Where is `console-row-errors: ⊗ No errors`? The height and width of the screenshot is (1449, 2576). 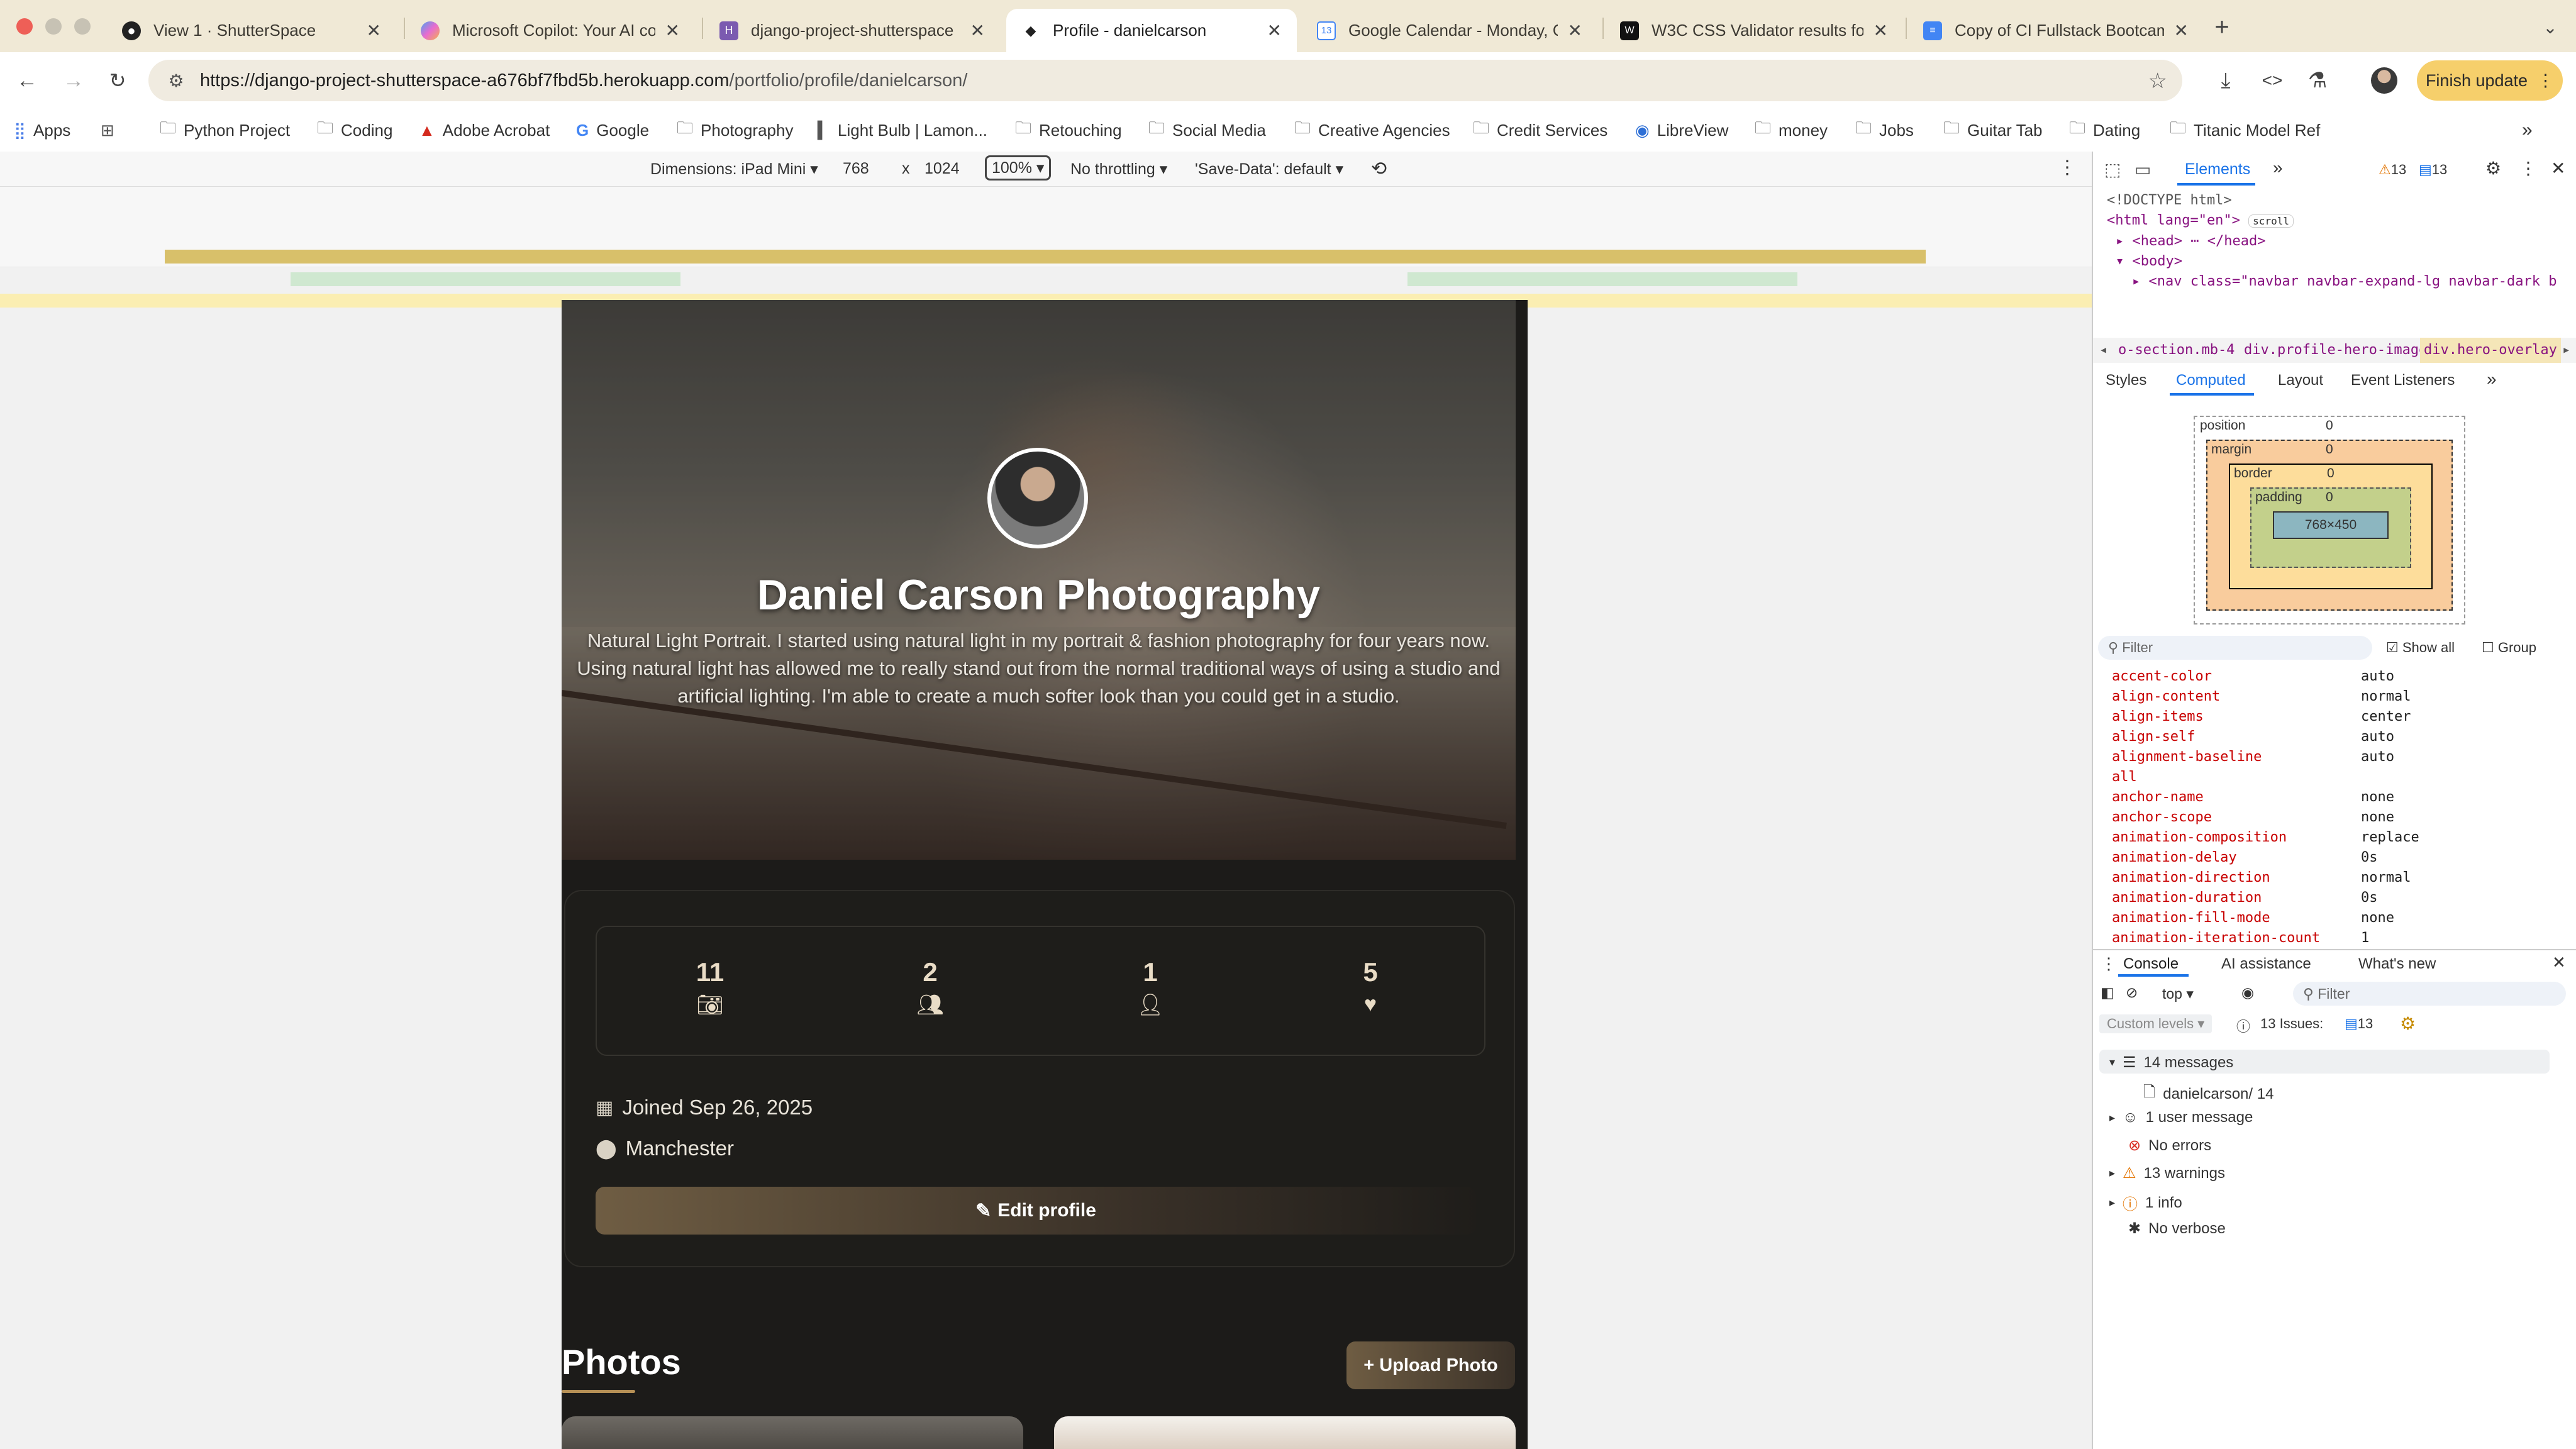
console-row-errors: ⊗ No errors is located at coordinates (2169, 1145).